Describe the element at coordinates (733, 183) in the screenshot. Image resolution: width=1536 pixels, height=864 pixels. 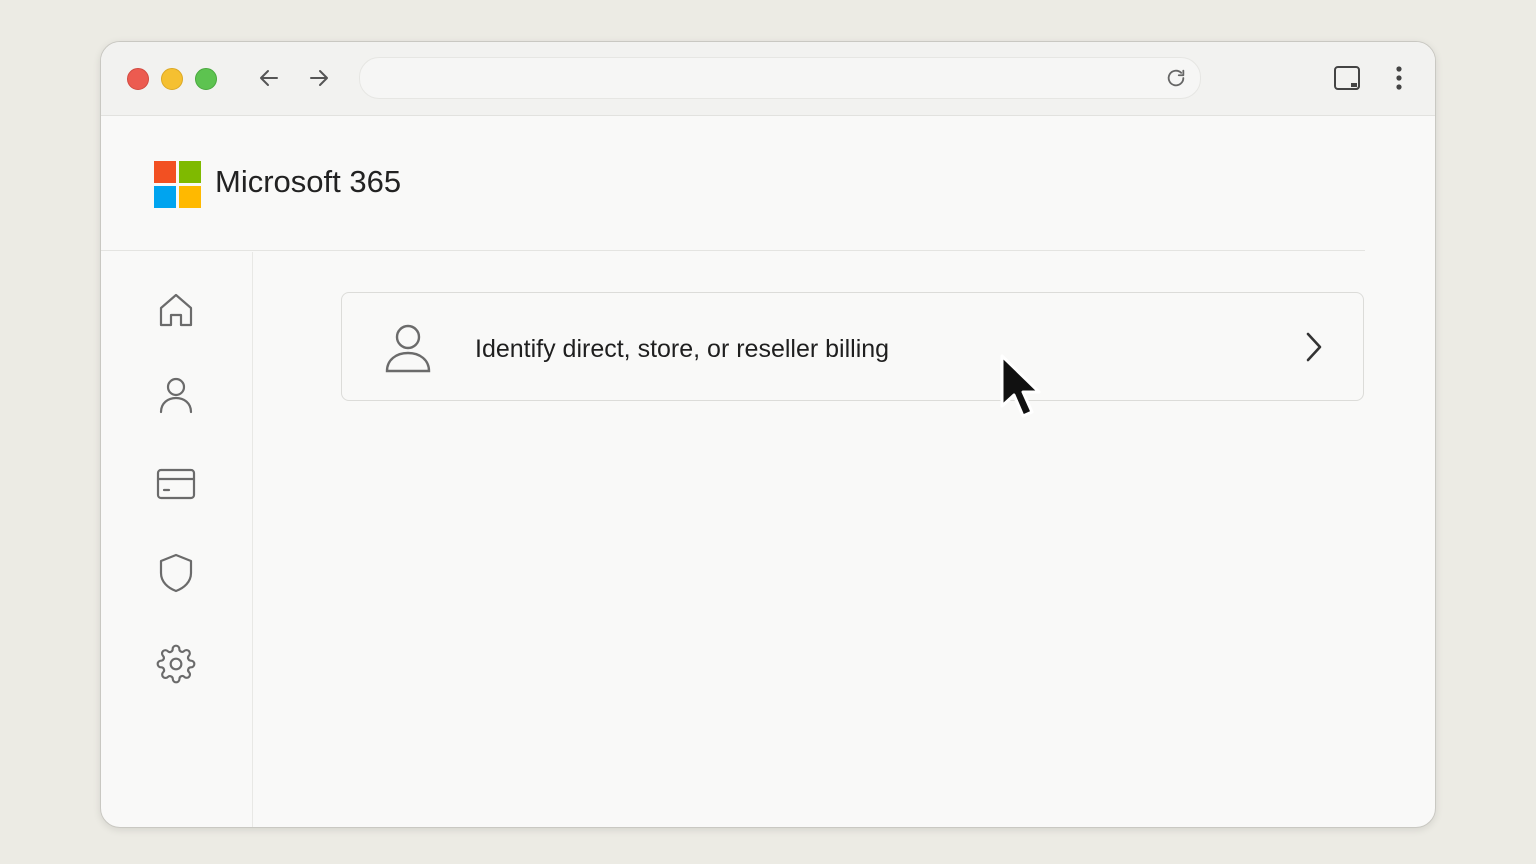
I see `app-header: Microsoft 365` at that location.